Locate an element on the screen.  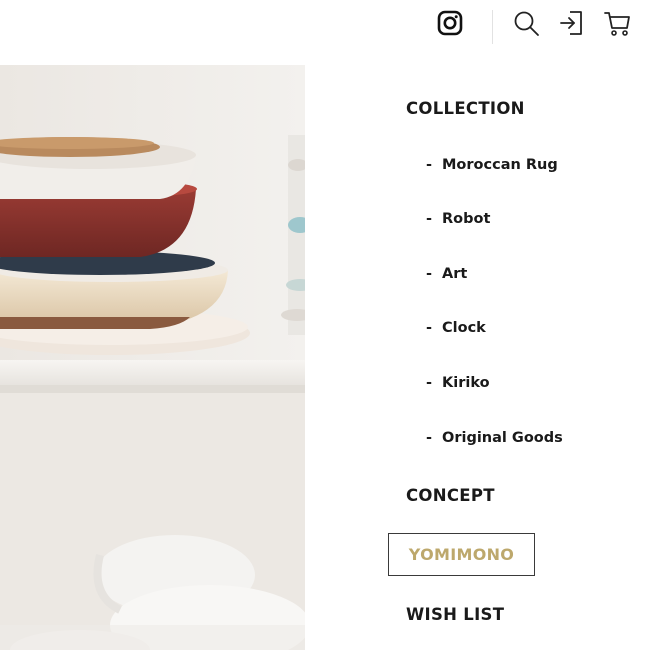
menu-item-moroccan-rug: - Moroccan Rug is located at coordinates (492, 165).